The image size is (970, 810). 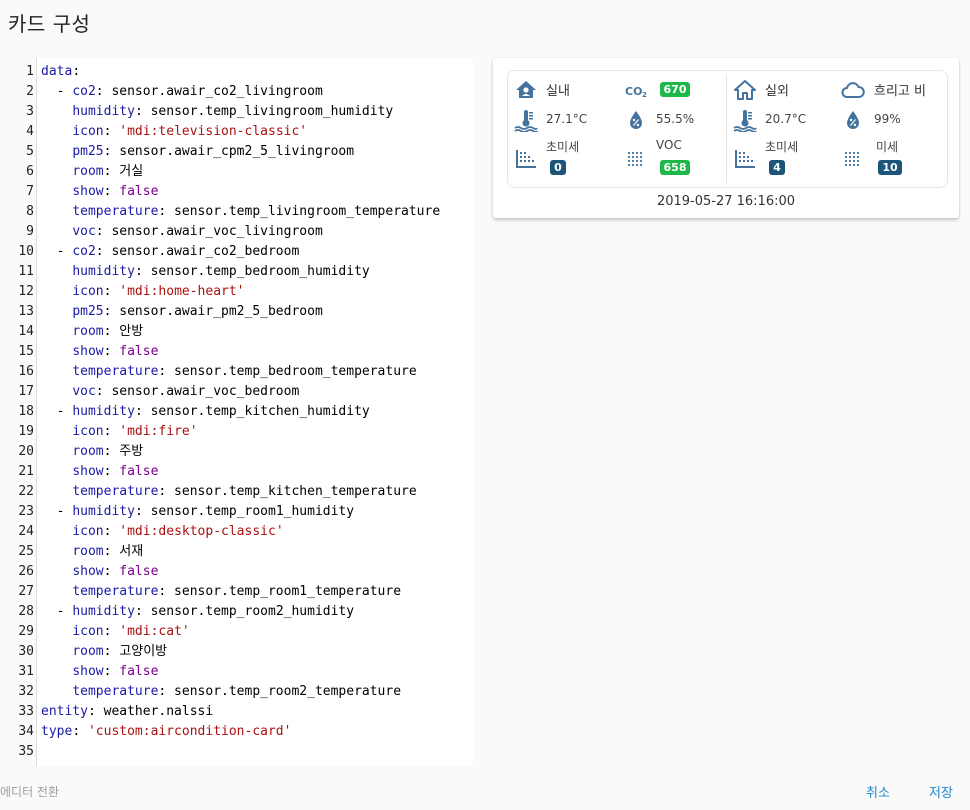 What do you see at coordinates (236, 432) in the screenshot?
I see `code-line: 19 icon: 'mdi:fire'` at bounding box center [236, 432].